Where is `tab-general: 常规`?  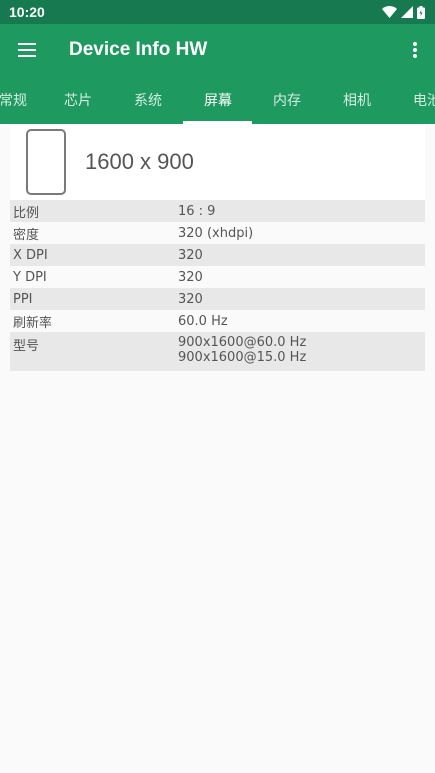 tab-general: 常规 is located at coordinates (24, 100).